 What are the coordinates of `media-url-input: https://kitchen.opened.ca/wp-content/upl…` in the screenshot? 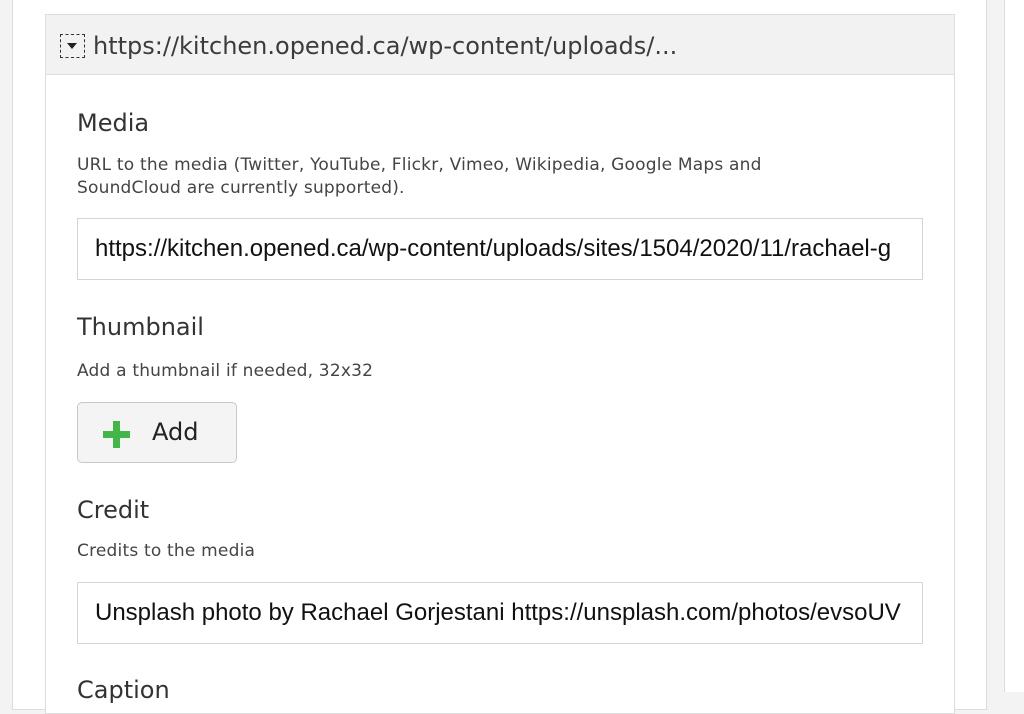 It's located at (500, 249).